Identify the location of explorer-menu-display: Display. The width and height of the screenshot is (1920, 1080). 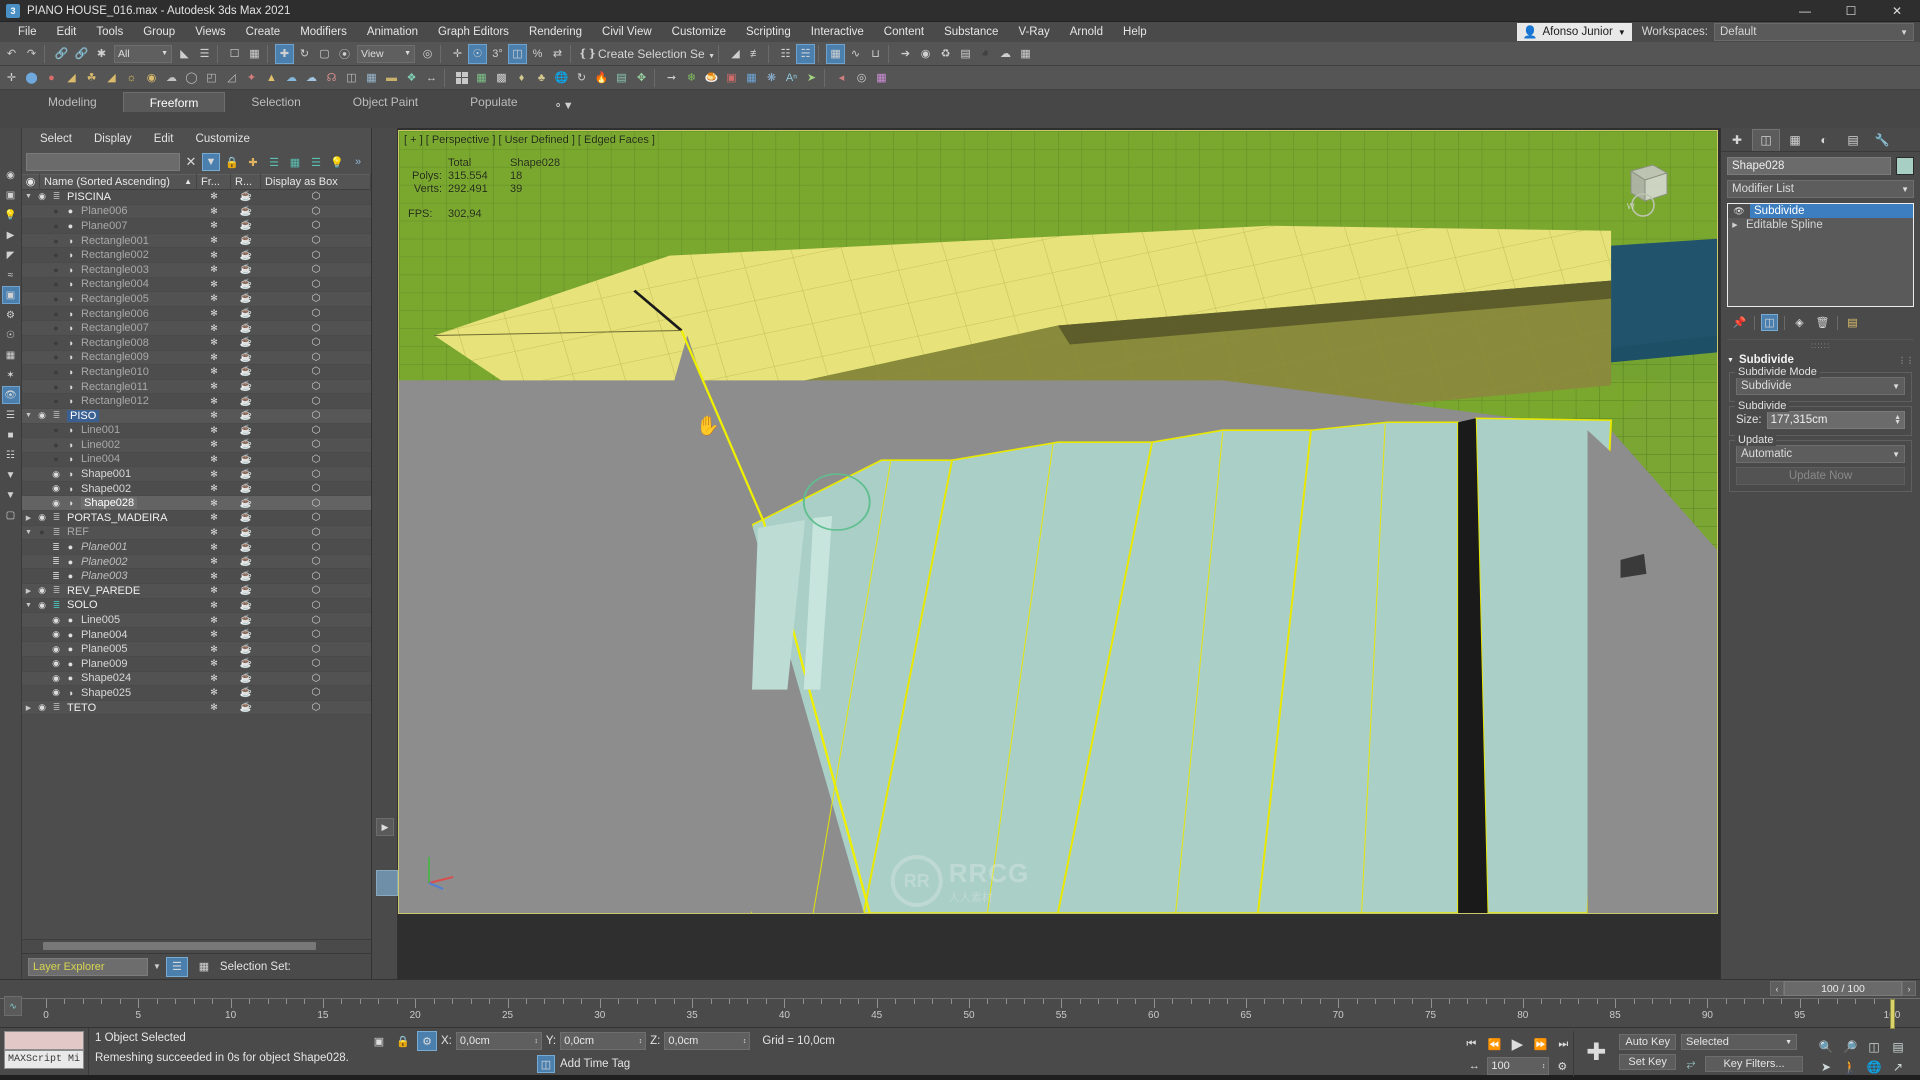
(113, 139).